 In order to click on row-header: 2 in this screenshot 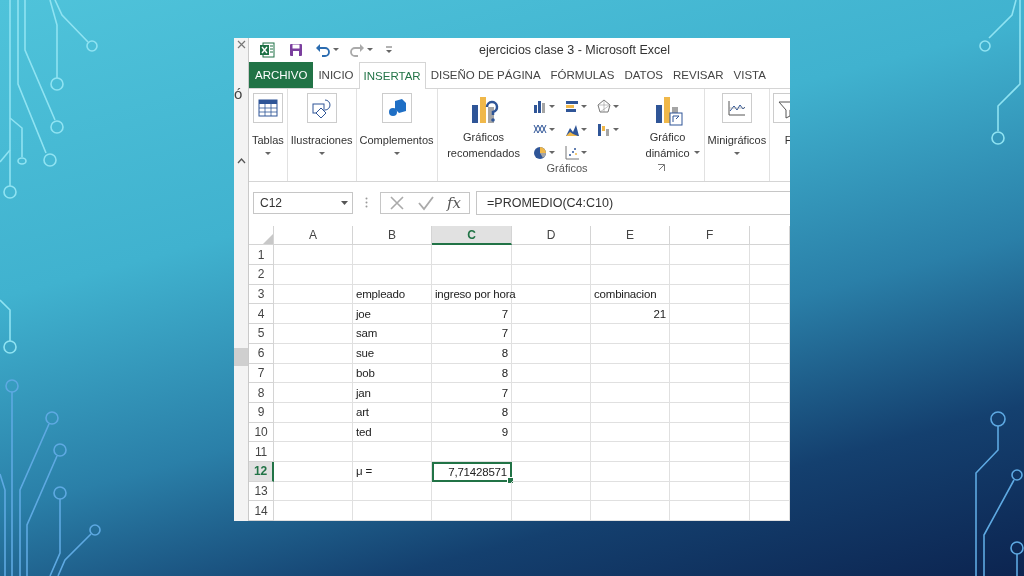, I will do `click(261, 275)`.